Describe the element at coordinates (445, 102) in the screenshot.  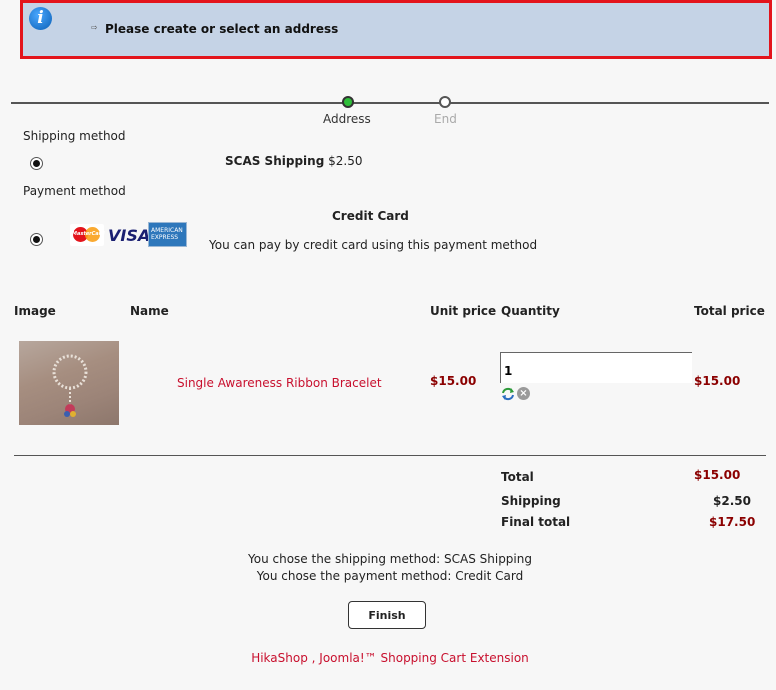
I see `step-end-dot` at that location.